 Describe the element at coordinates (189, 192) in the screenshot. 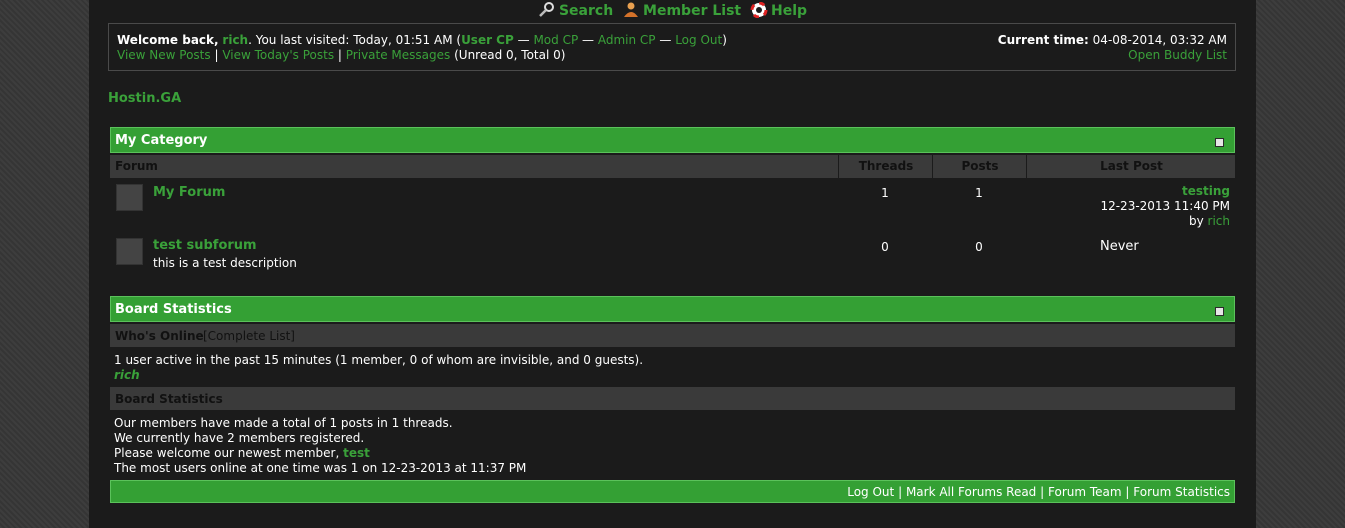

I see `forum-name-link: My Forum` at that location.